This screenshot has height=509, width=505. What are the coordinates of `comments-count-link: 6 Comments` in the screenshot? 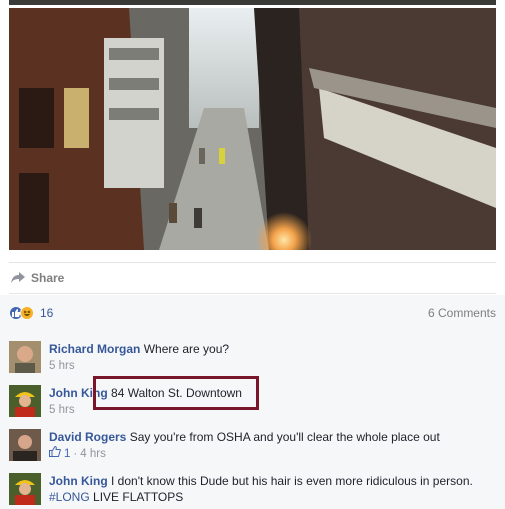 It's located at (462, 313).